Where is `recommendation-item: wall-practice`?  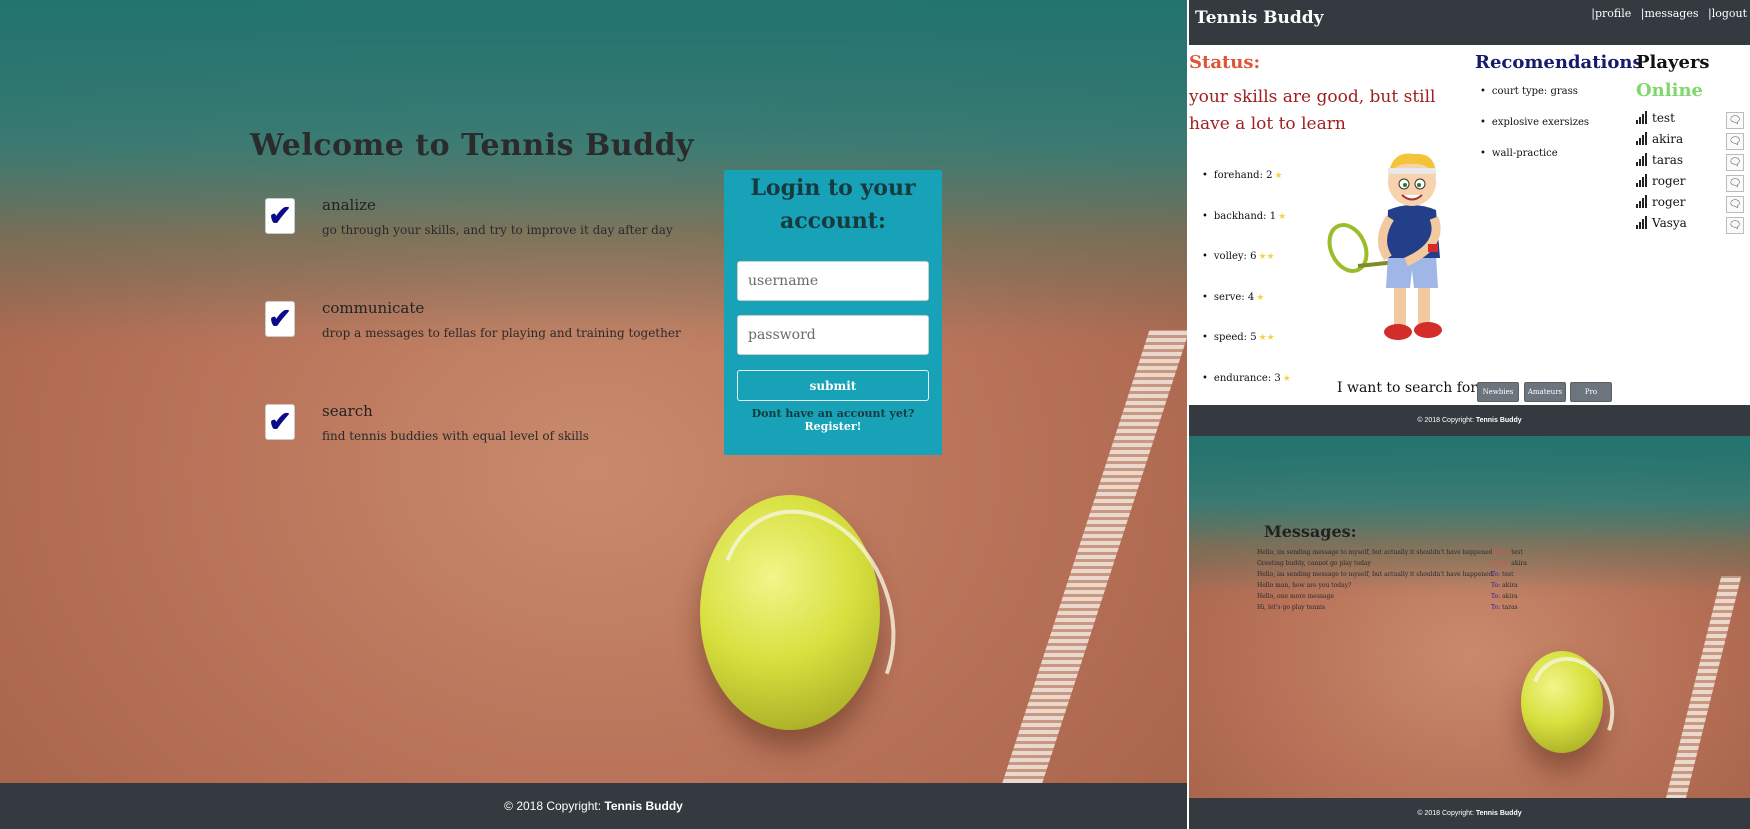
recommendation-item: wall-practice is located at coordinates (1519, 153).